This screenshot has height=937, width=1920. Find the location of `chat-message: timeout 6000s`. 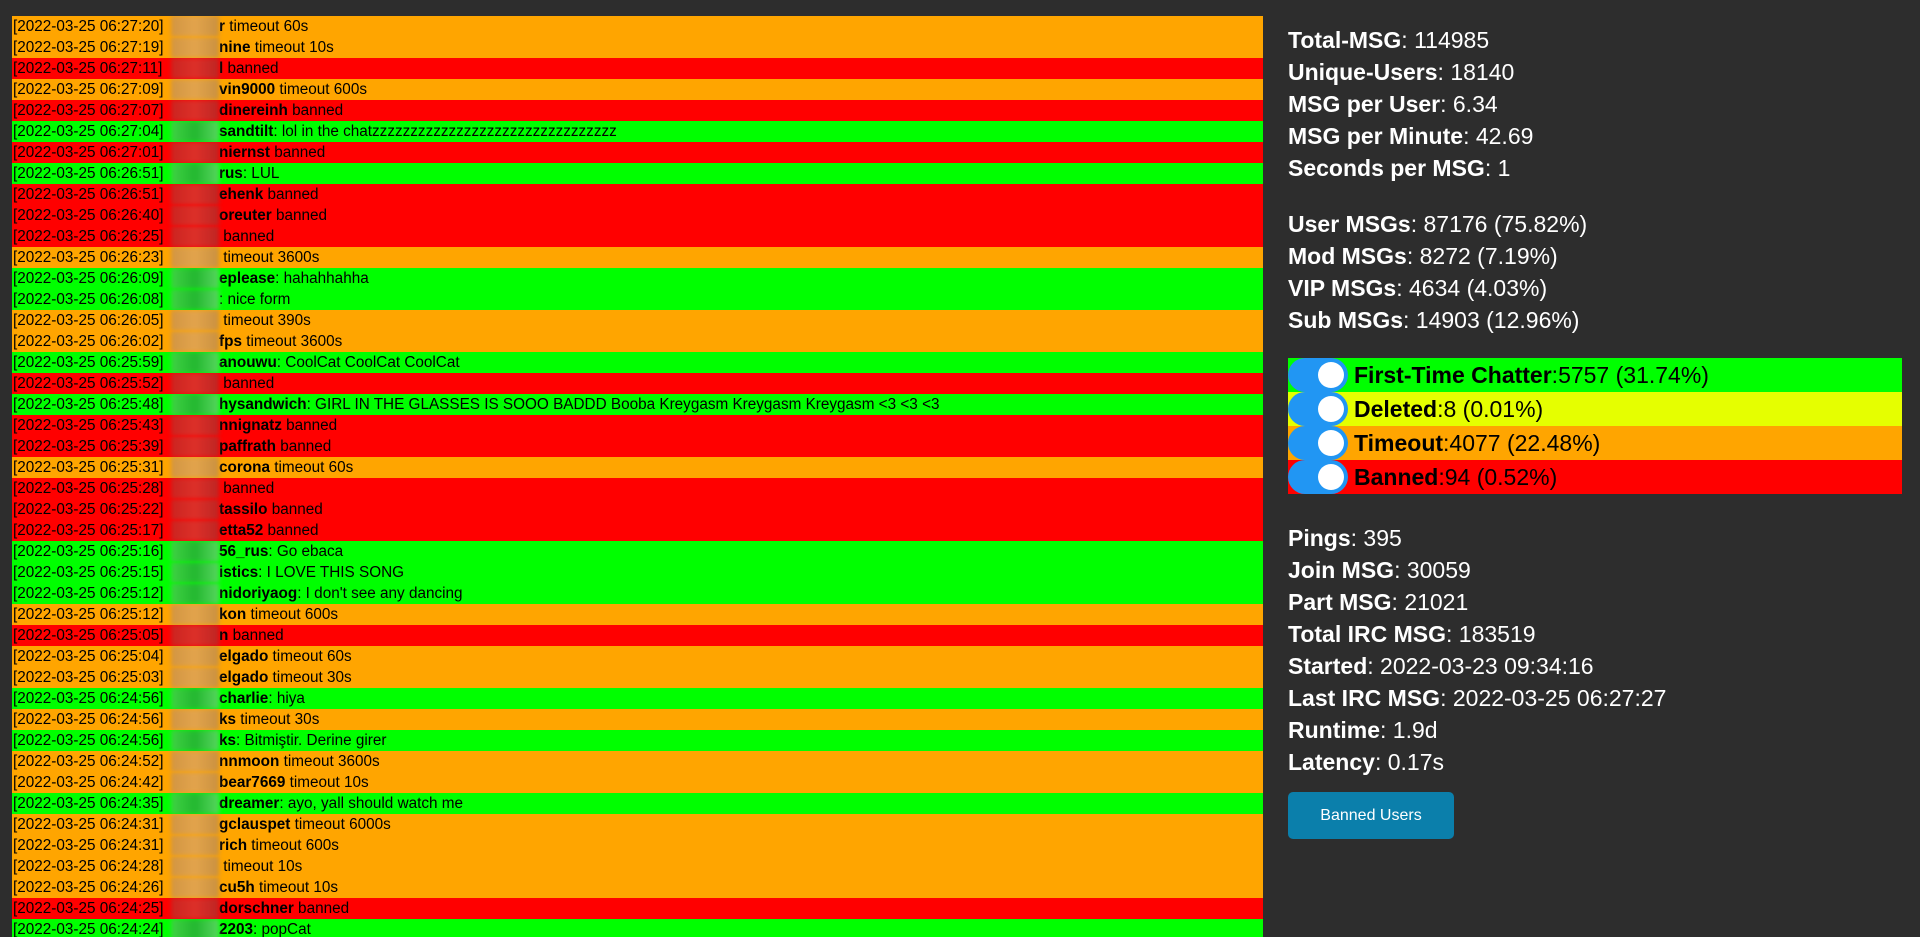

chat-message: timeout 6000s is located at coordinates (340, 824).